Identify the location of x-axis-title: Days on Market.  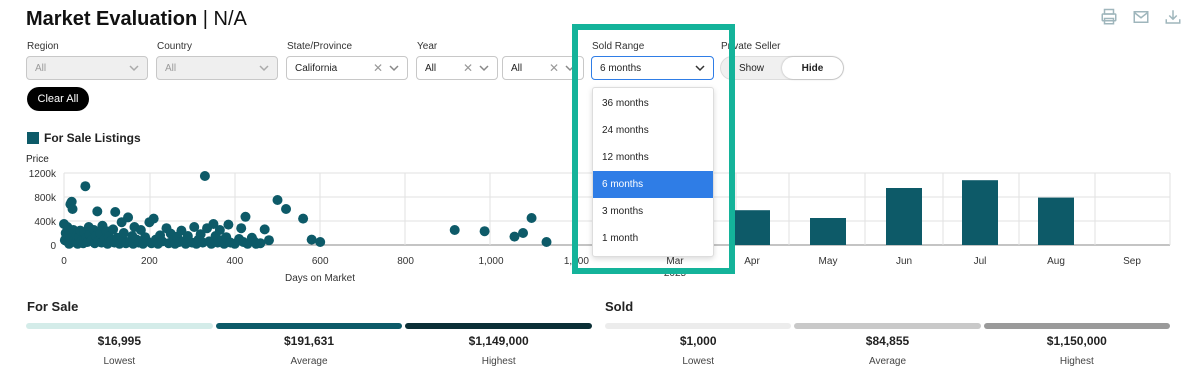
(320, 278).